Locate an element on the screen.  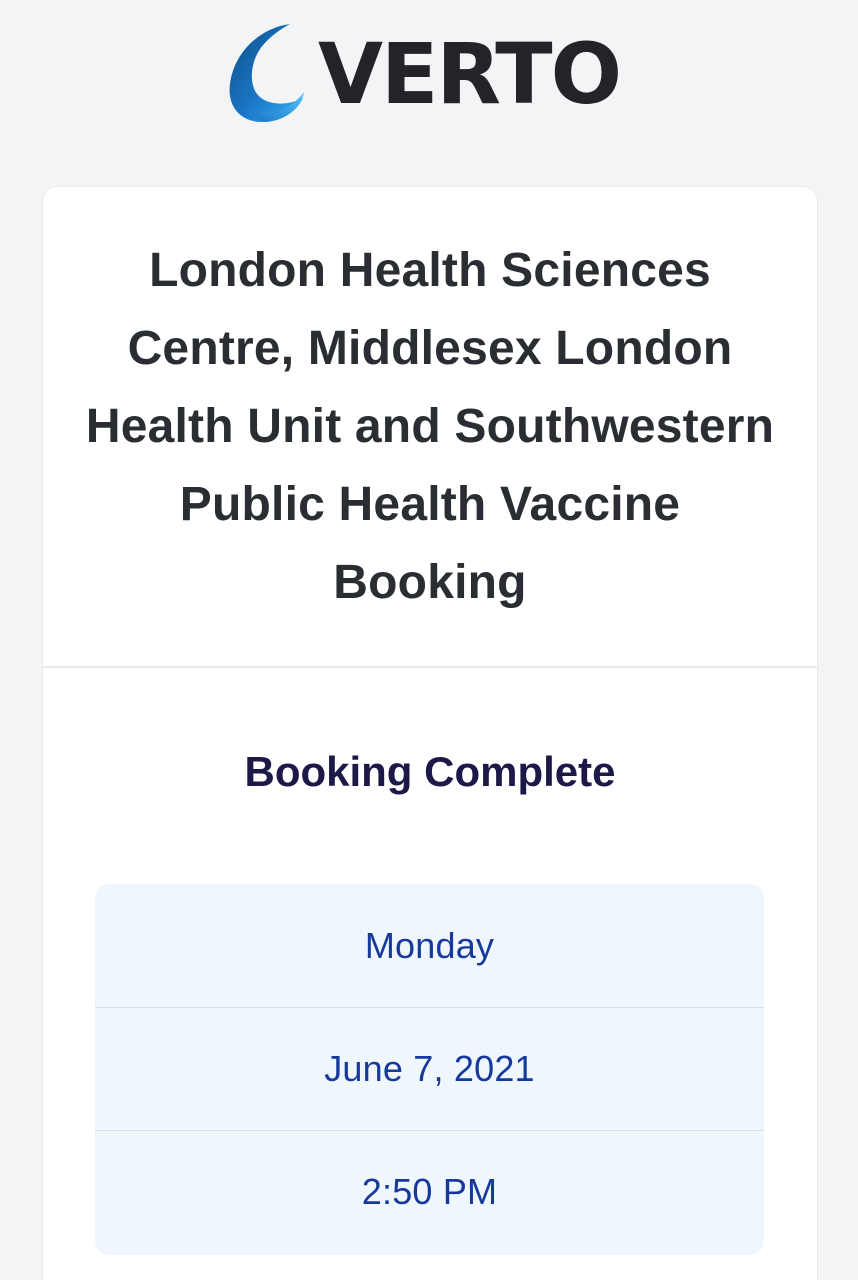
verto-wordmark: VERTO is located at coordinates (470, 74).